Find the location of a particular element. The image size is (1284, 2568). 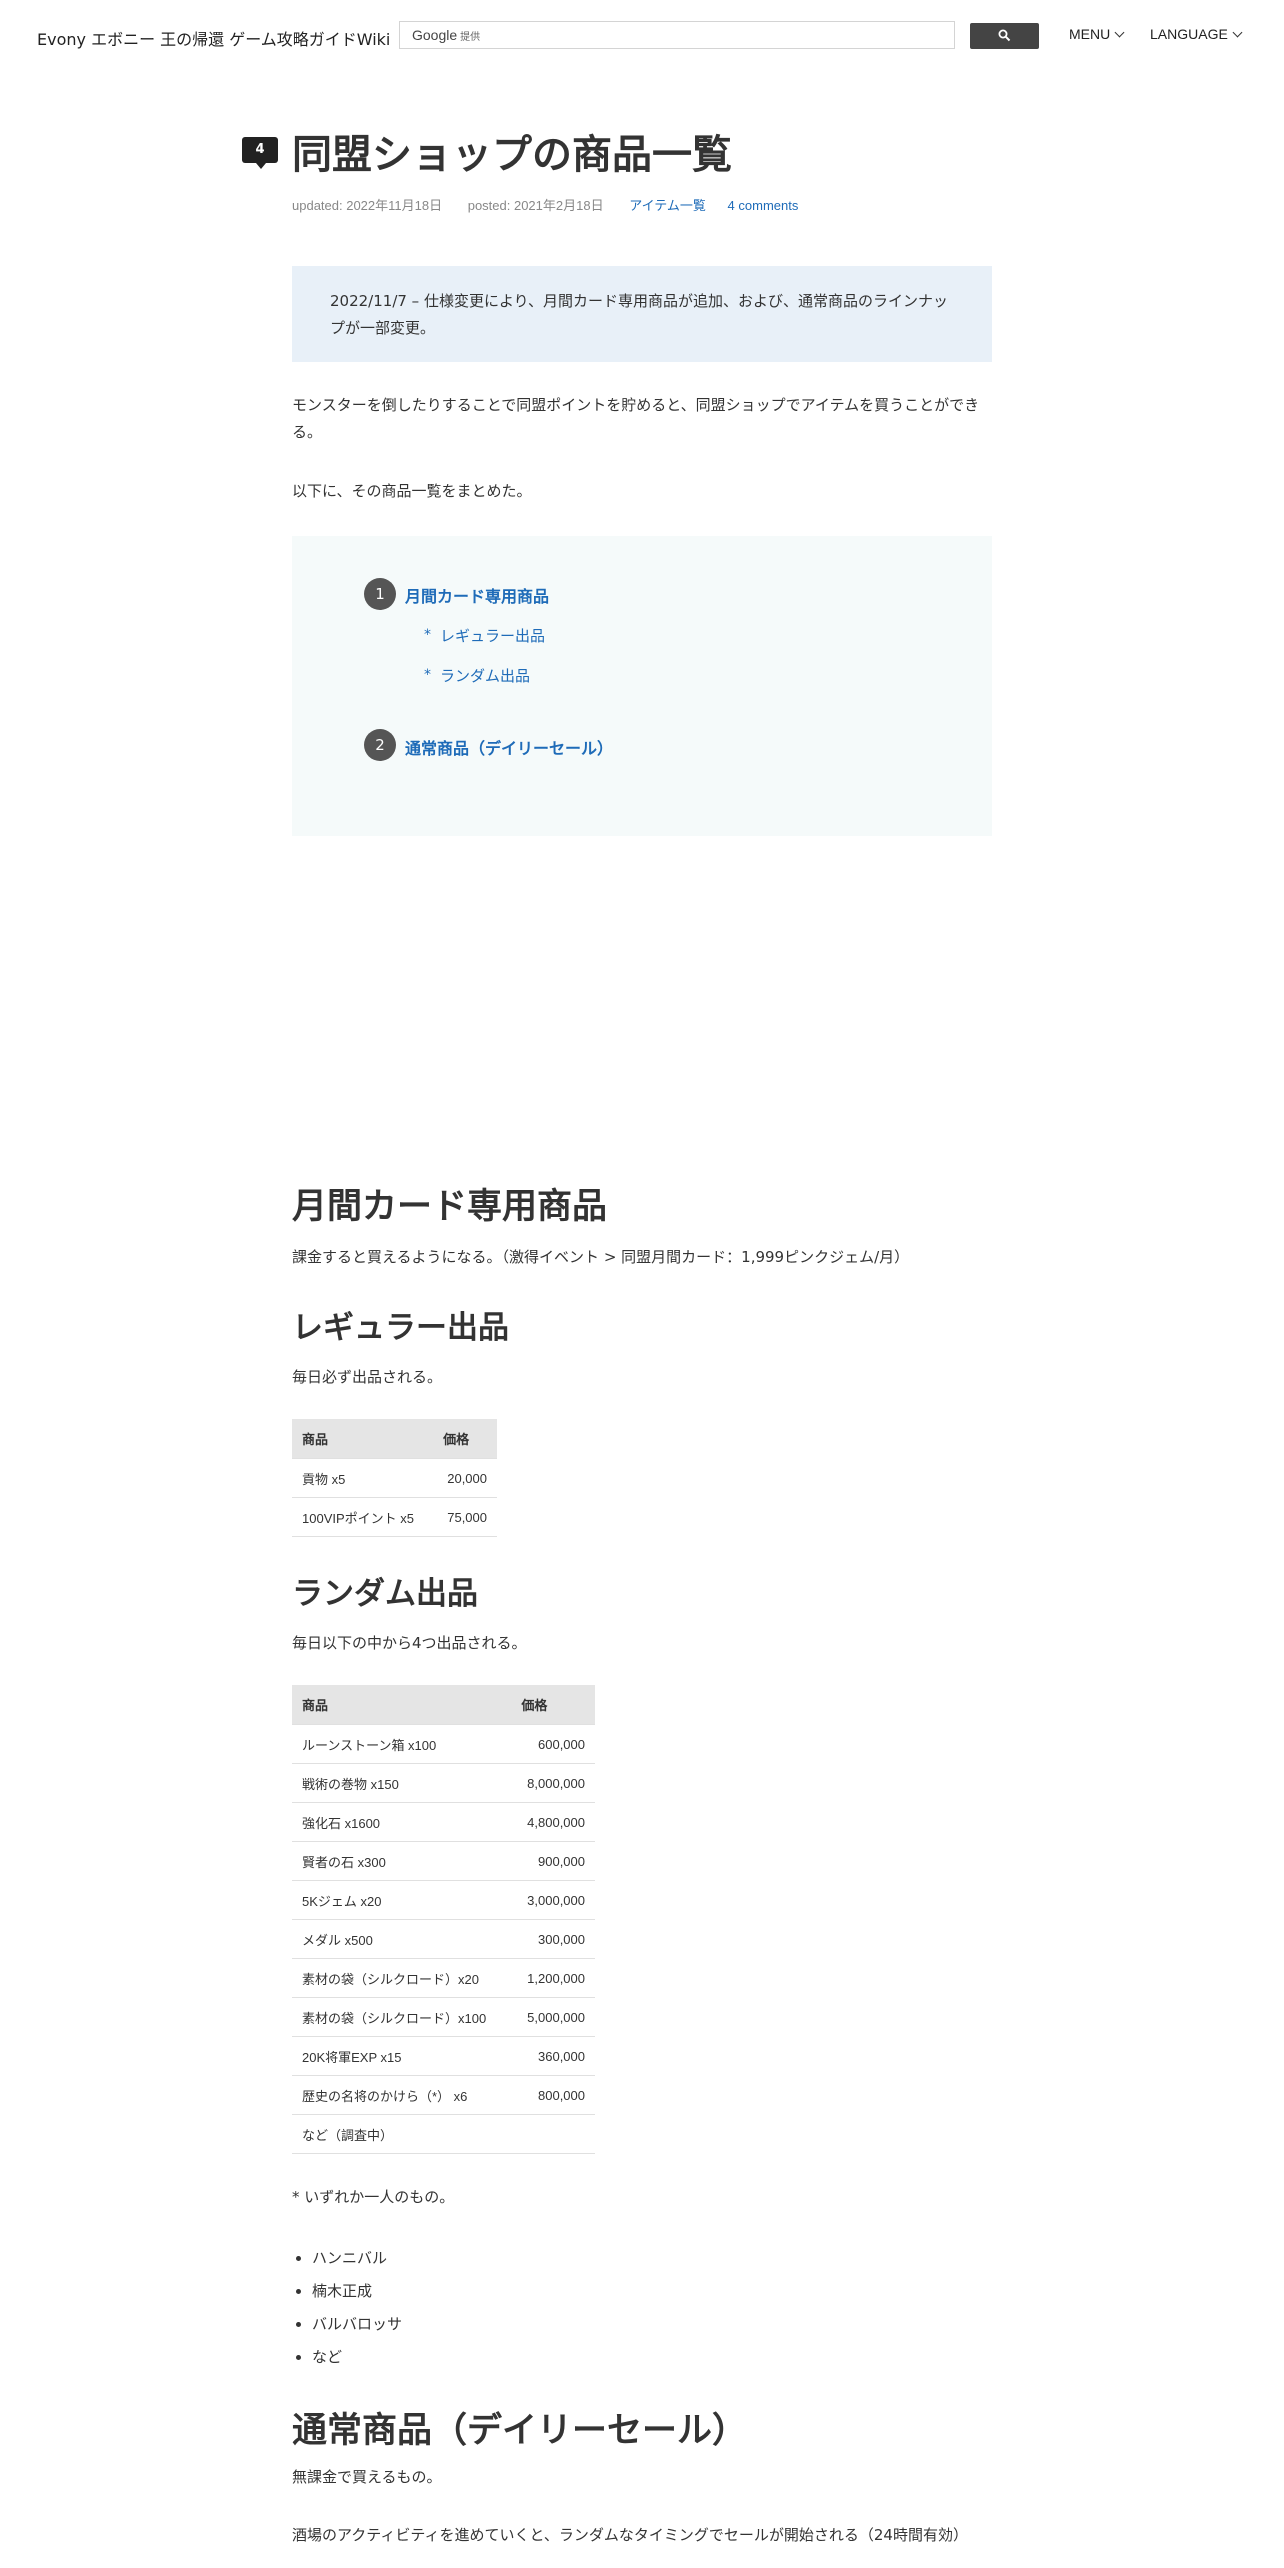

table-row: 素材の袋（シルクロード）x100 5,000,000 is located at coordinates (443, 2017).